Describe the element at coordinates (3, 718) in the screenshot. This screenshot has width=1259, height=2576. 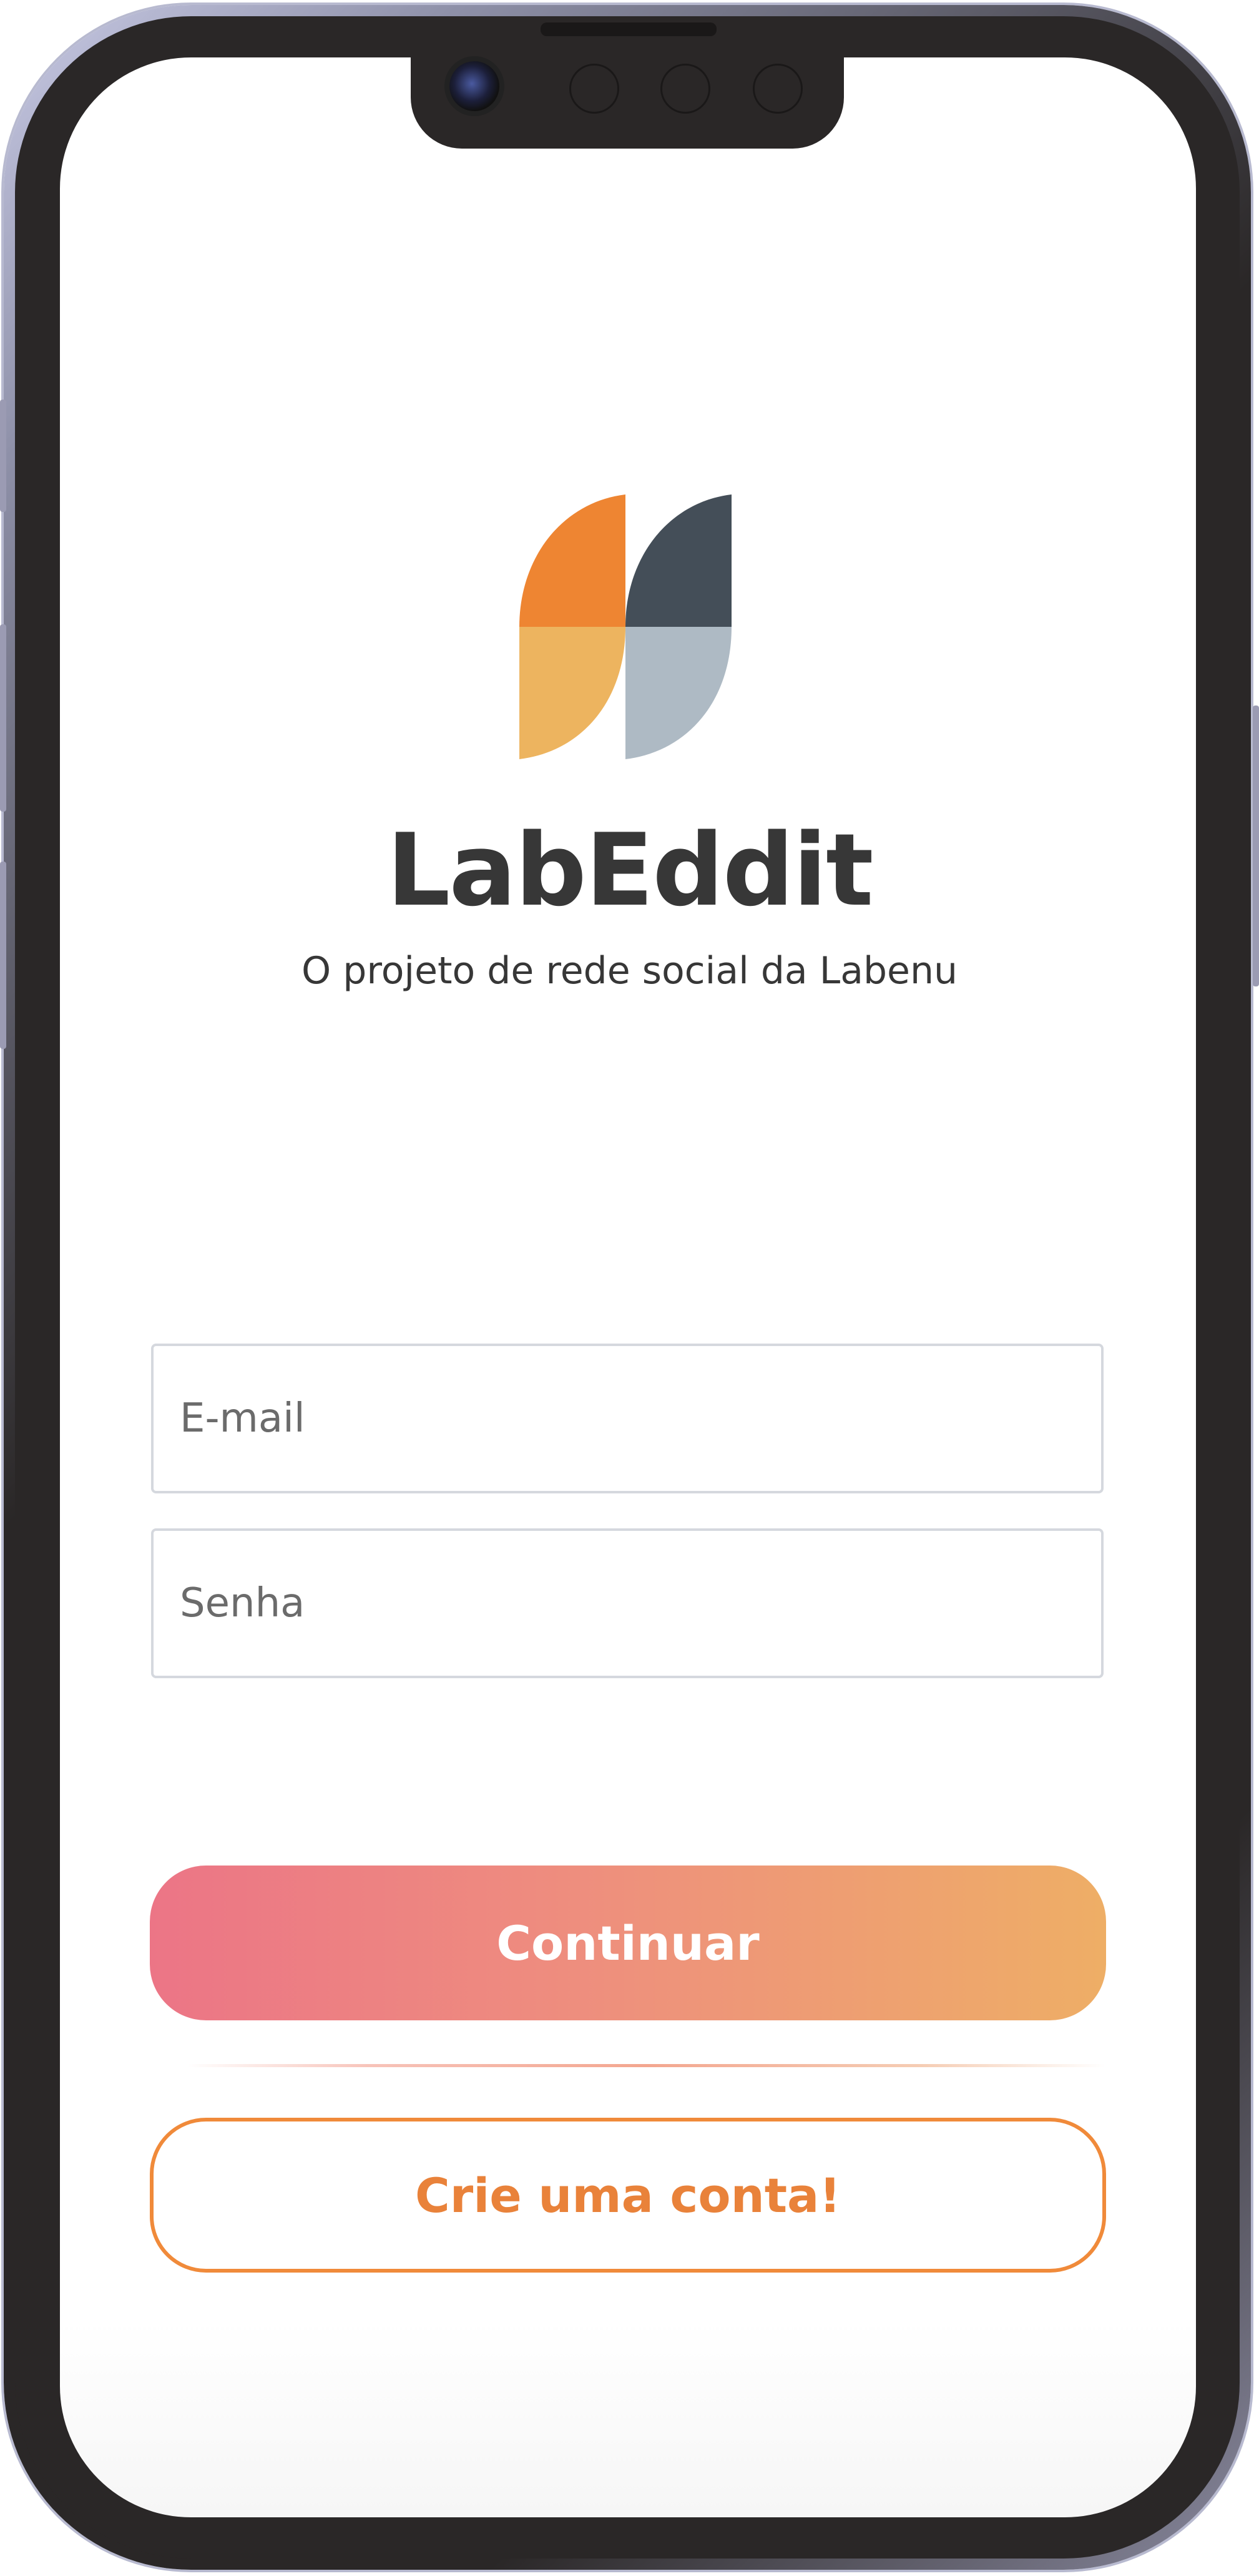
I see `side-button-left-middle` at that location.